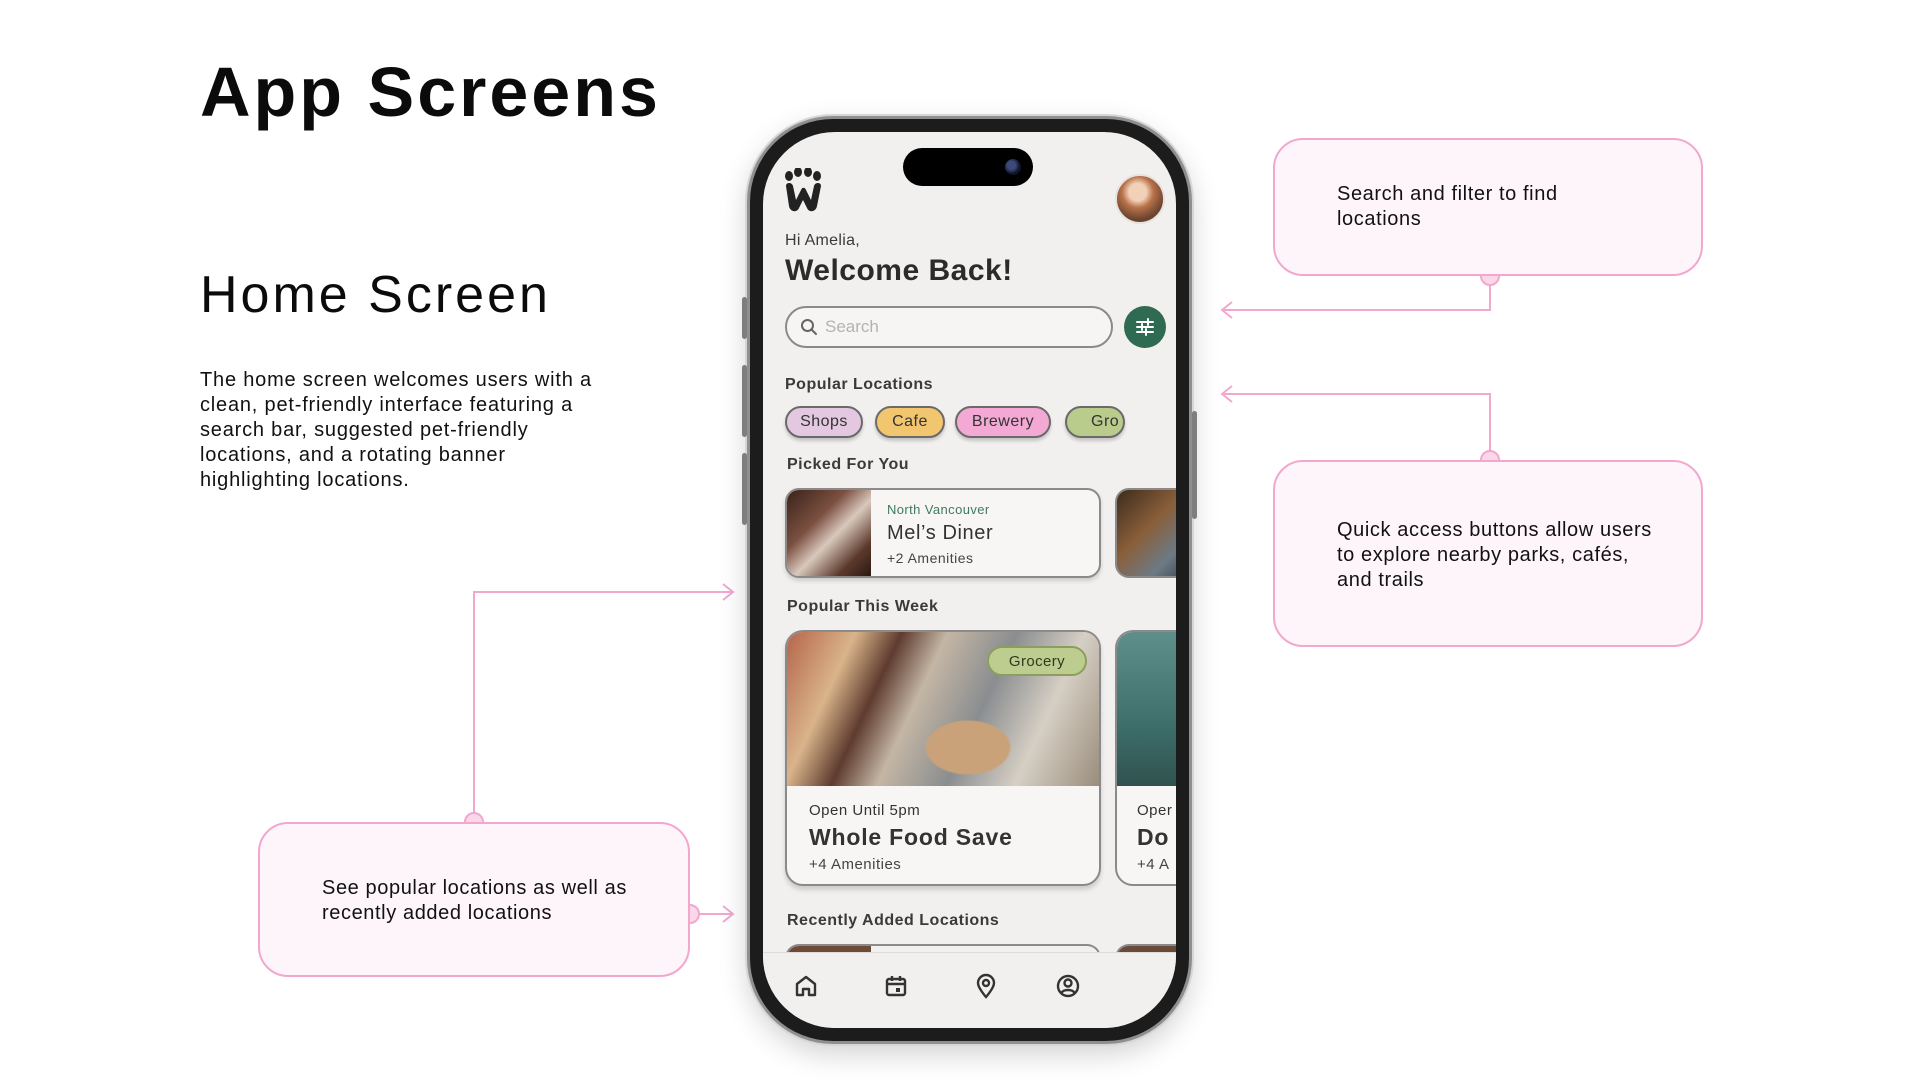 This screenshot has height=1080, width=1920. I want to click on paw-logo-icon, so click(803, 190).